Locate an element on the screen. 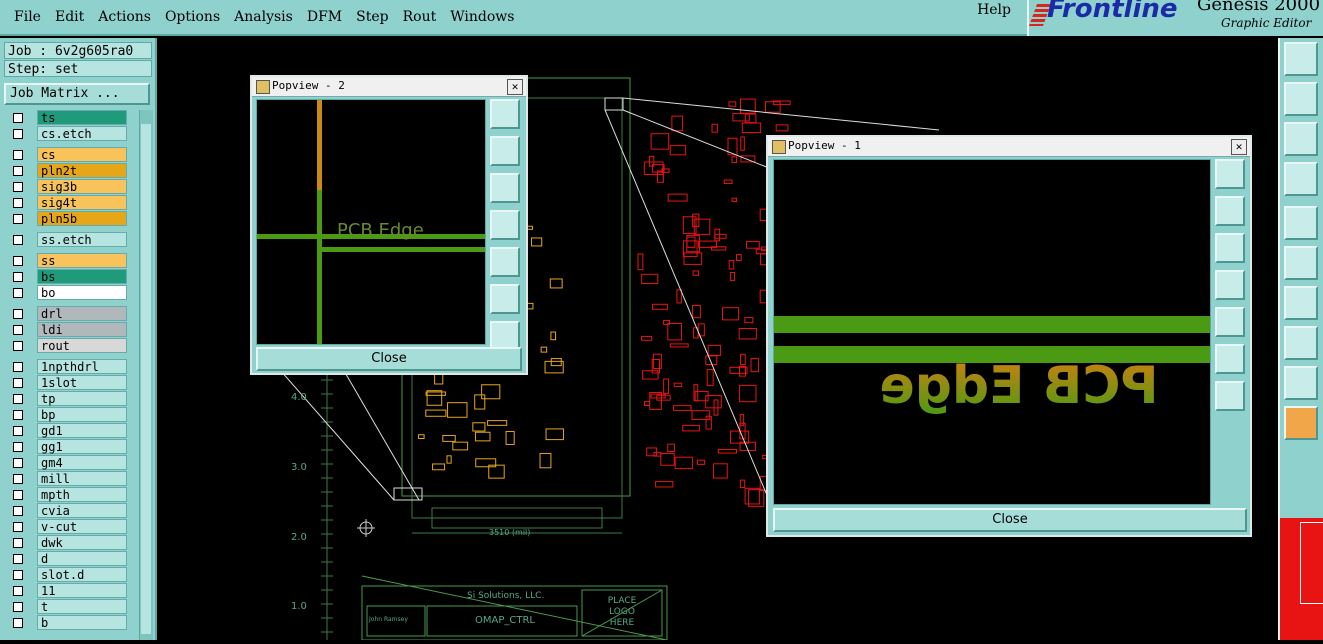  layer-row: drl is located at coordinates (70, 314).